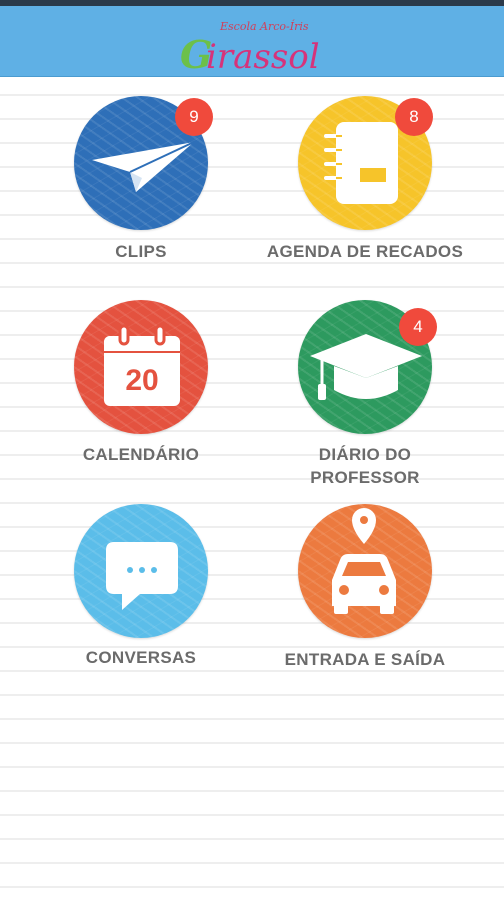 Image resolution: width=504 pixels, height=900 pixels. I want to click on menu-item-calendario: 20 CALENDÁRIO, so click(141, 390).